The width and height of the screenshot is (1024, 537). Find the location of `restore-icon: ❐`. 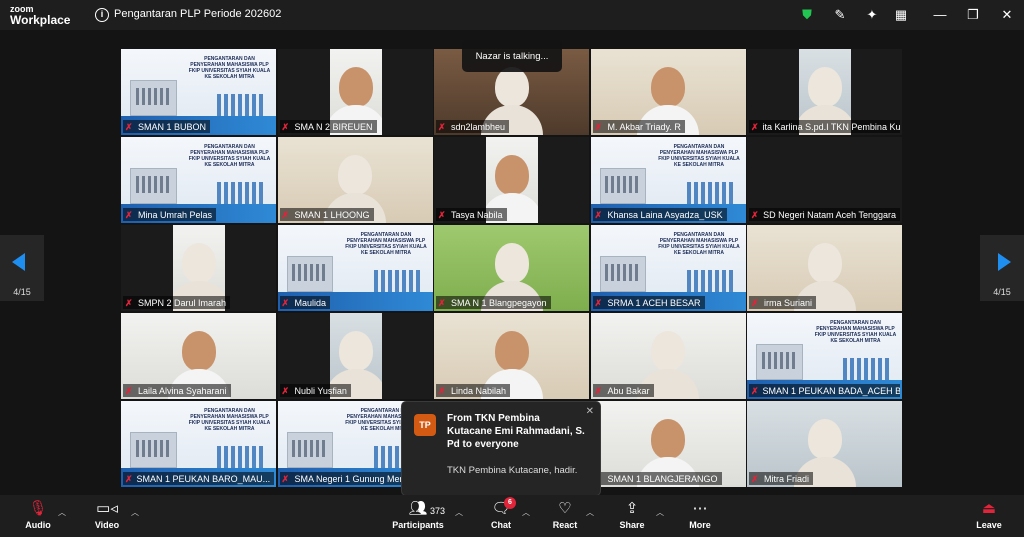

restore-icon: ❐ is located at coordinates (973, 15).